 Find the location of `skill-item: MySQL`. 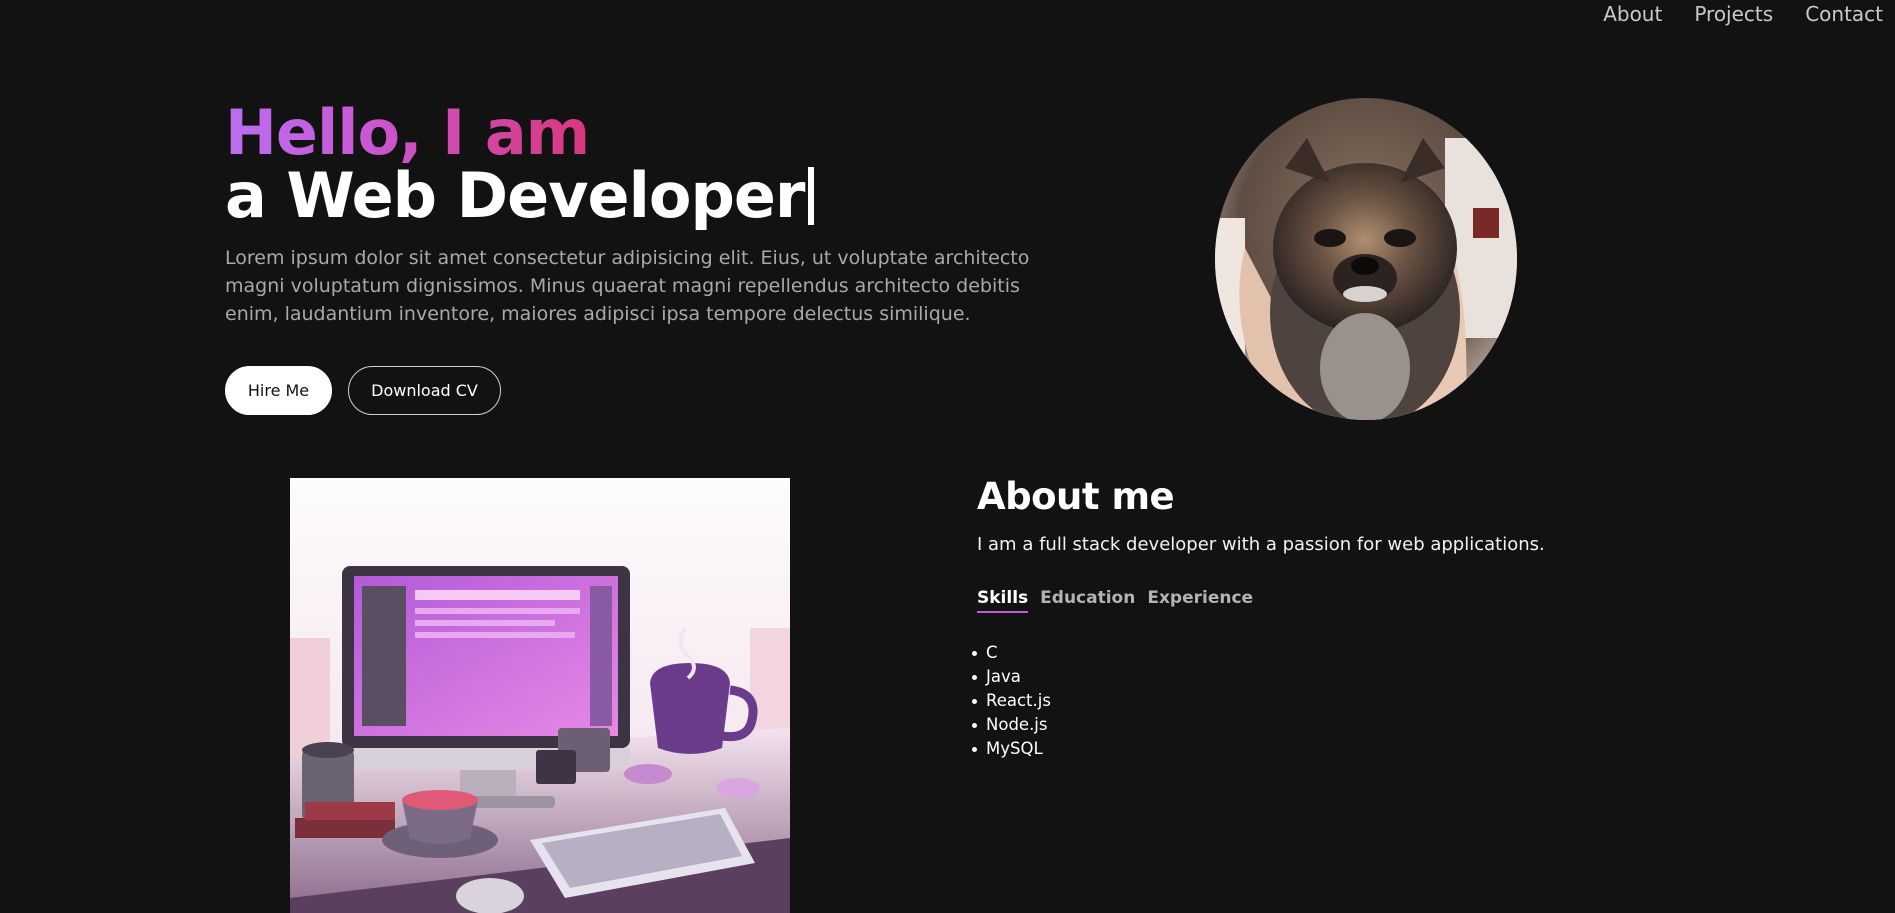

skill-item: MySQL is located at coordinates (1324, 749).